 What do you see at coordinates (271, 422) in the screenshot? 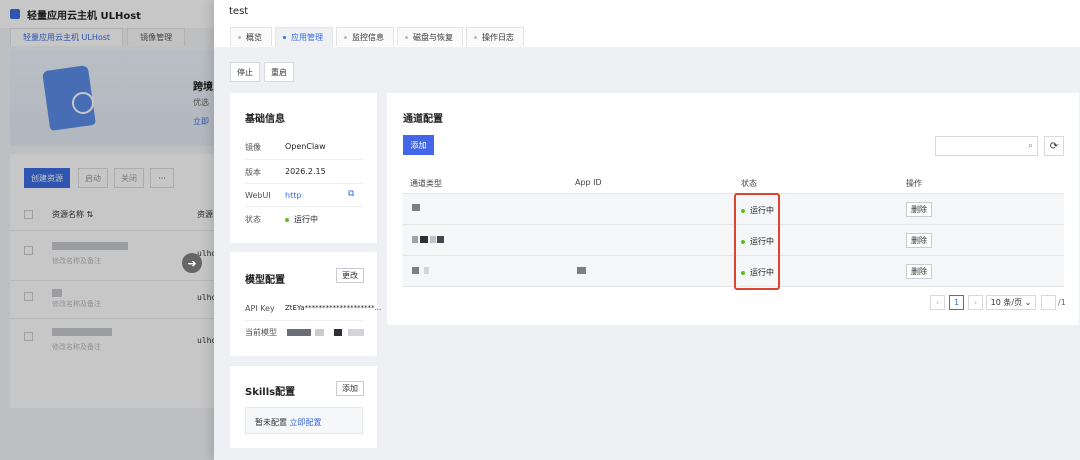
I see `skills-empty-text: 暂未配置` at bounding box center [271, 422].